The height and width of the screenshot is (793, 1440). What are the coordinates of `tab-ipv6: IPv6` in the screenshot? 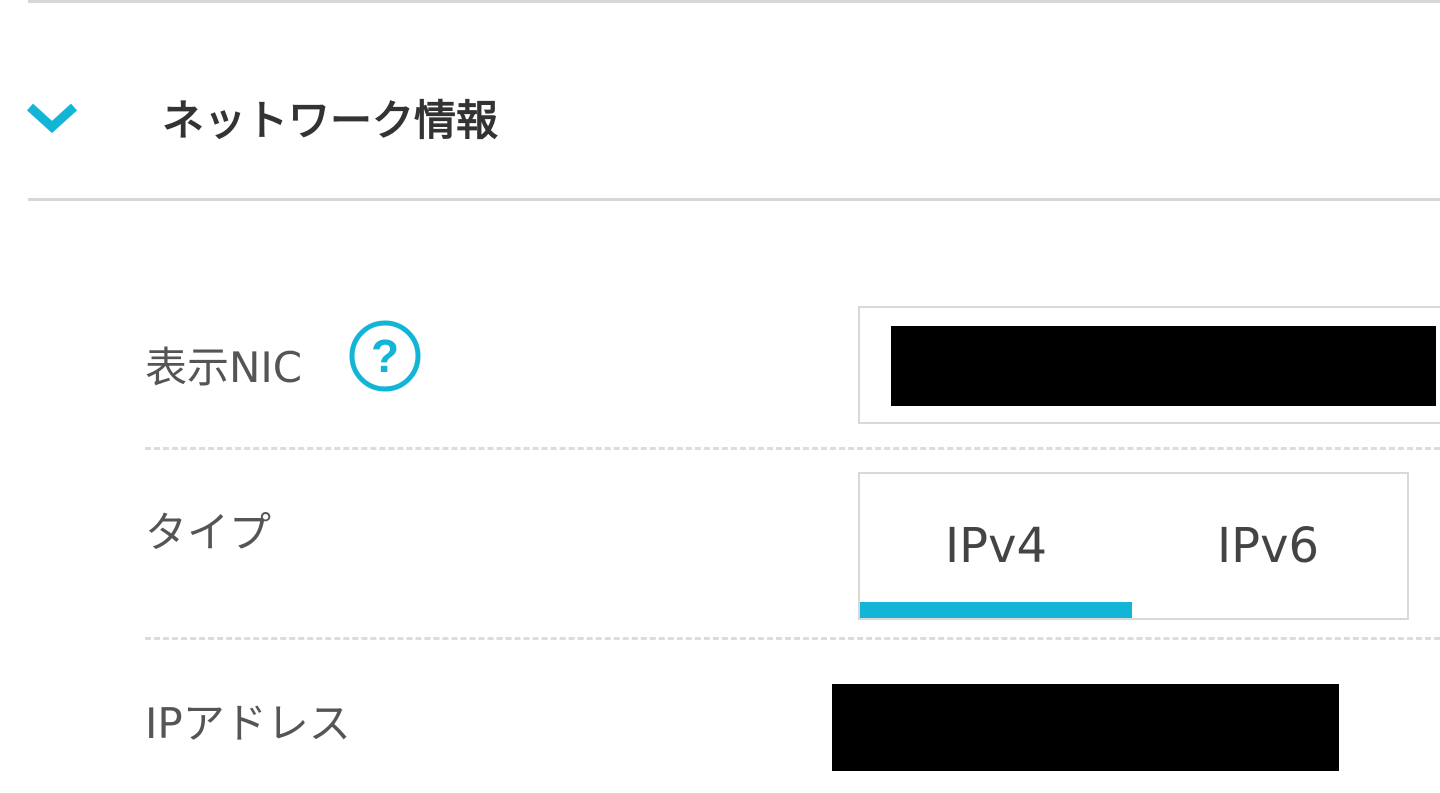 It's located at (1268, 546).